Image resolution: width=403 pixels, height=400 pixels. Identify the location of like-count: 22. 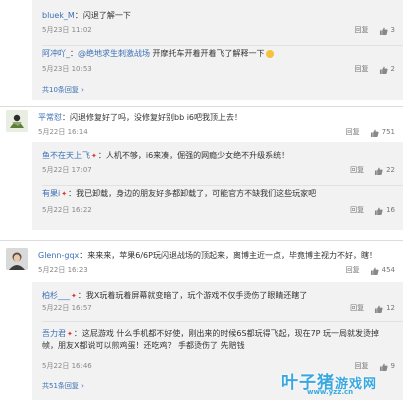
(390, 170).